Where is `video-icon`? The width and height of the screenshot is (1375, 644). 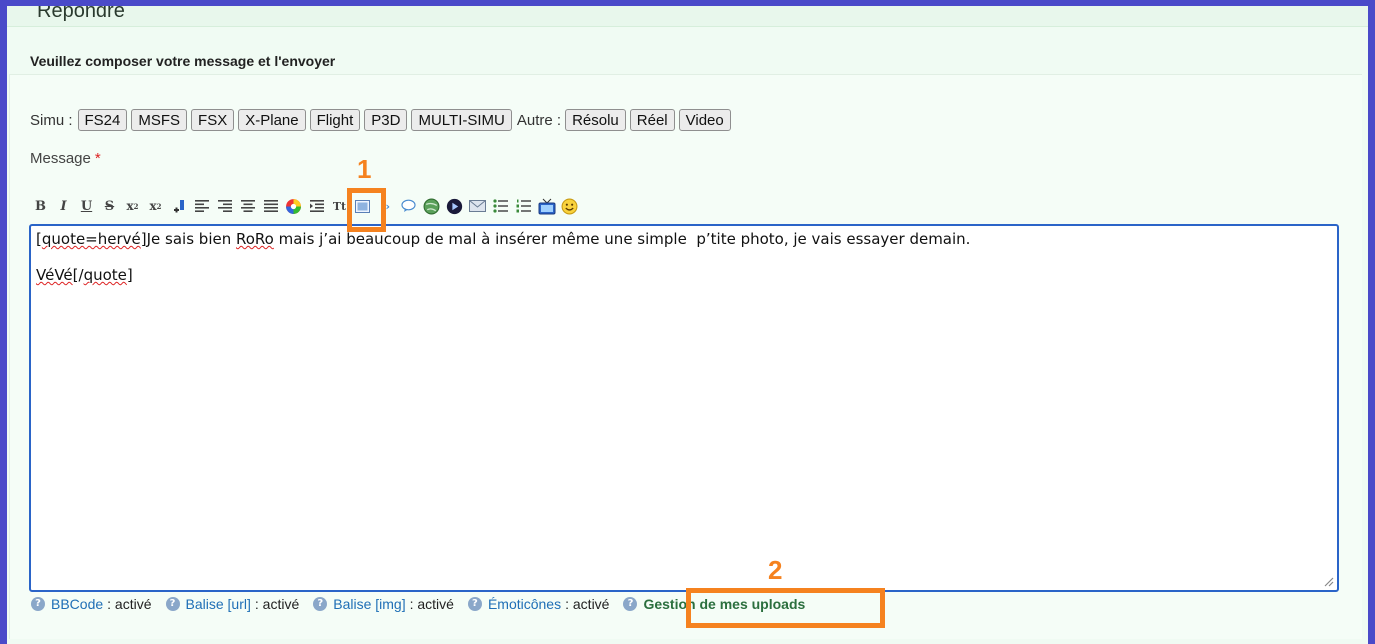 video-icon is located at coordinates (454, 206).